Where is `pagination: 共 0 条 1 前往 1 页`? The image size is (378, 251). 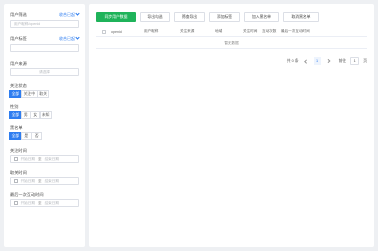
pagination: 共 0 条 1 前往 1 页 is located at coordinates (231, 61).